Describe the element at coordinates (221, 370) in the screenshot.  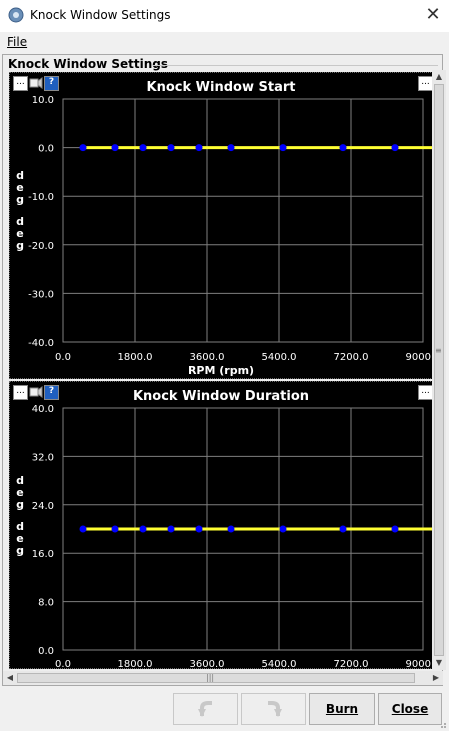
I see `x-axis-label: RPM (rpm)` at that location.